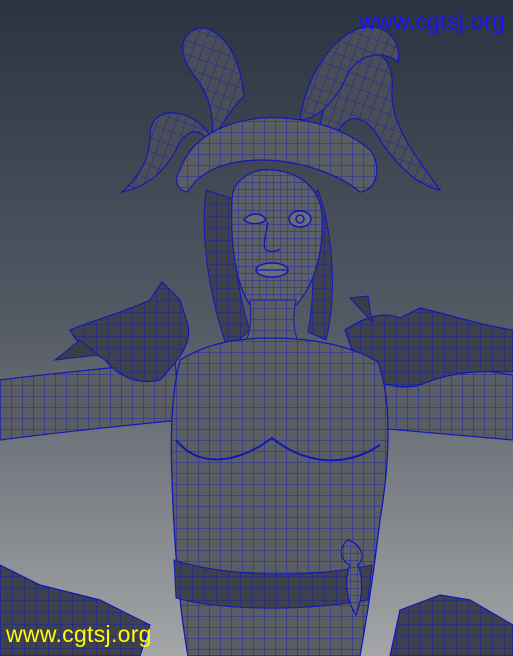 This screenshot has width=513, height=656. What do you see at coordinates (300, 219) in the screenshot?
I see `right-eye` at bounding box center [300, 219].